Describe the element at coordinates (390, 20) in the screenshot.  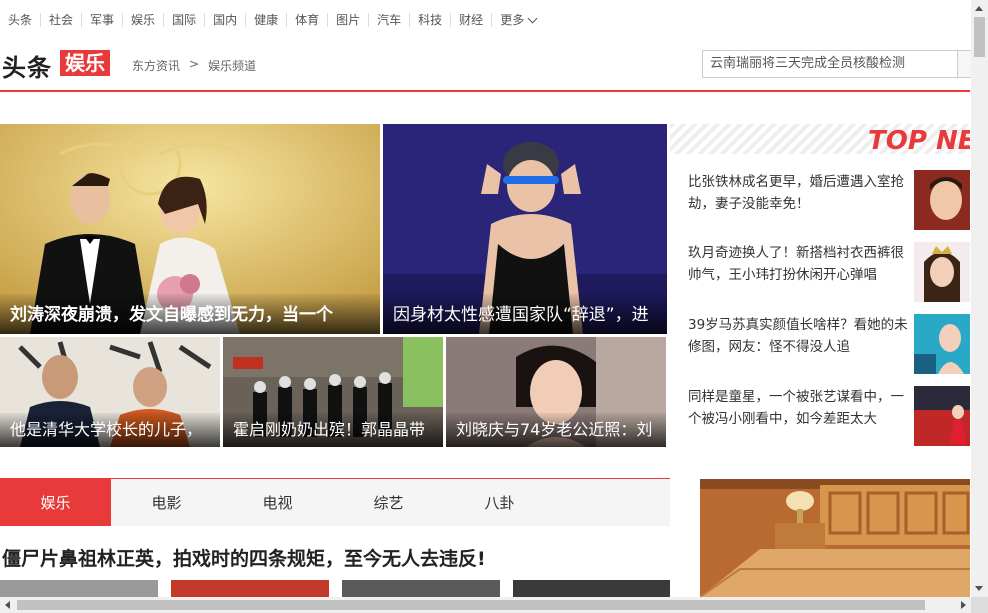
I see `nav-item: 汽车` at that location.